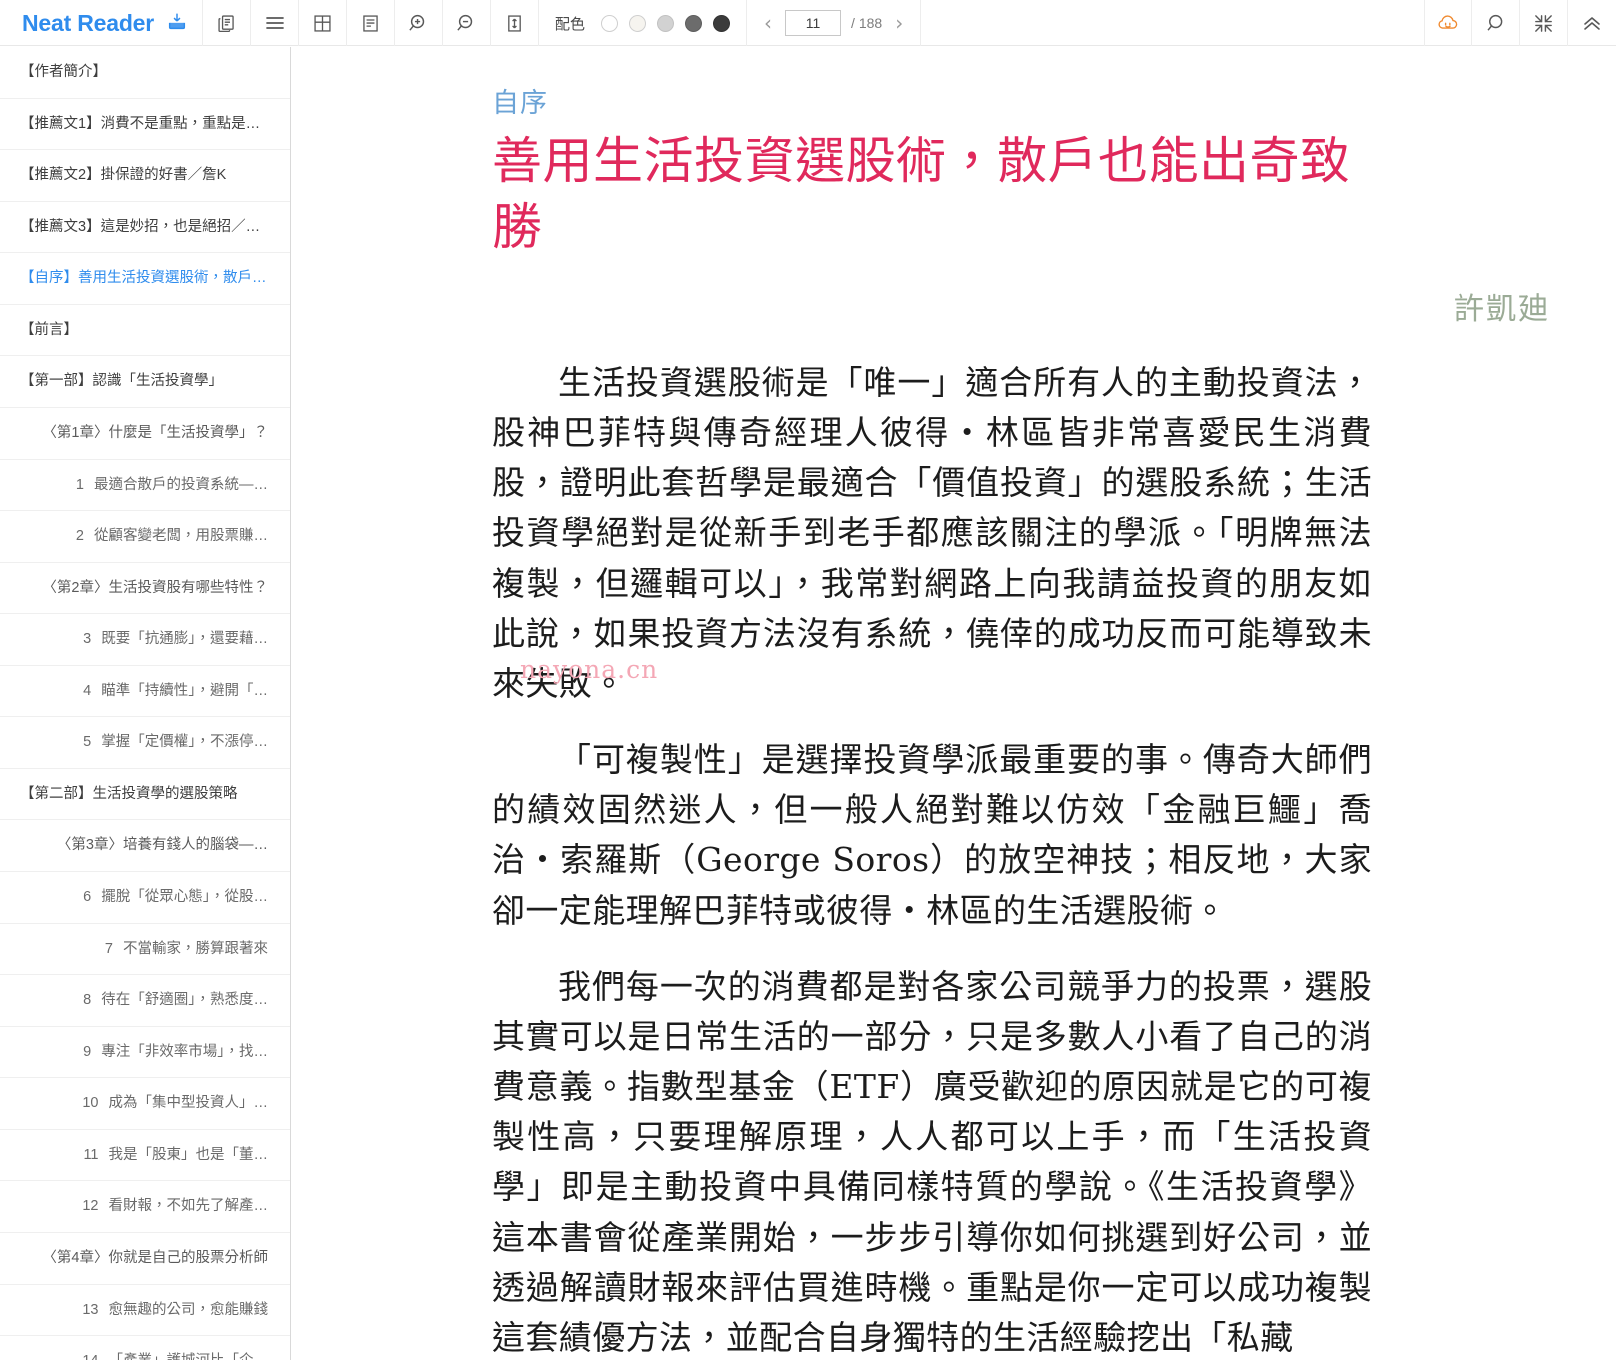  What do you see at coordinates (155, 432) in the screenshot?
I see `sidebar-item-label: 〈第1章〉什麼是「生活投資學」？` at bounding box center [155, 432].